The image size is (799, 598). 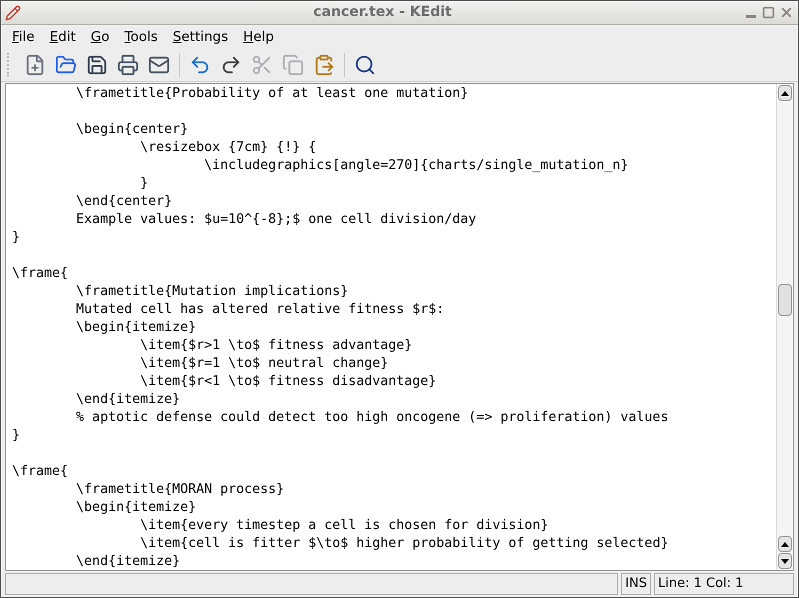 What do you see at coordinates (275, 346) in the screenshot?
I see `code-line: \item{$r>1 \to$ fitness advantage}` at bounding box center [275, 346].